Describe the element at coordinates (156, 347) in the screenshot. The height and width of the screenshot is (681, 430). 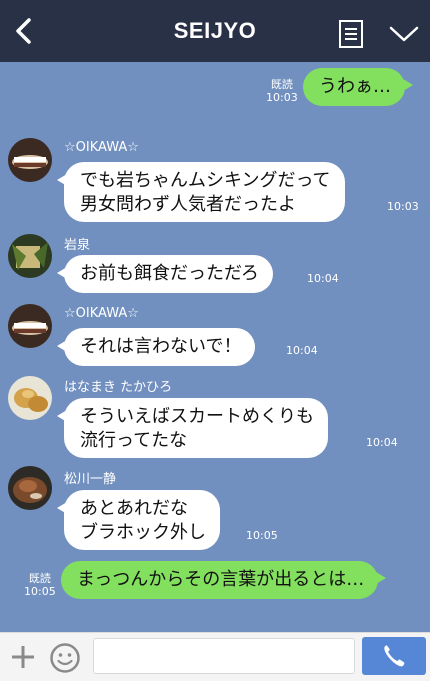
I see `incoming-message-bubble: それは言わないで！` at that location.